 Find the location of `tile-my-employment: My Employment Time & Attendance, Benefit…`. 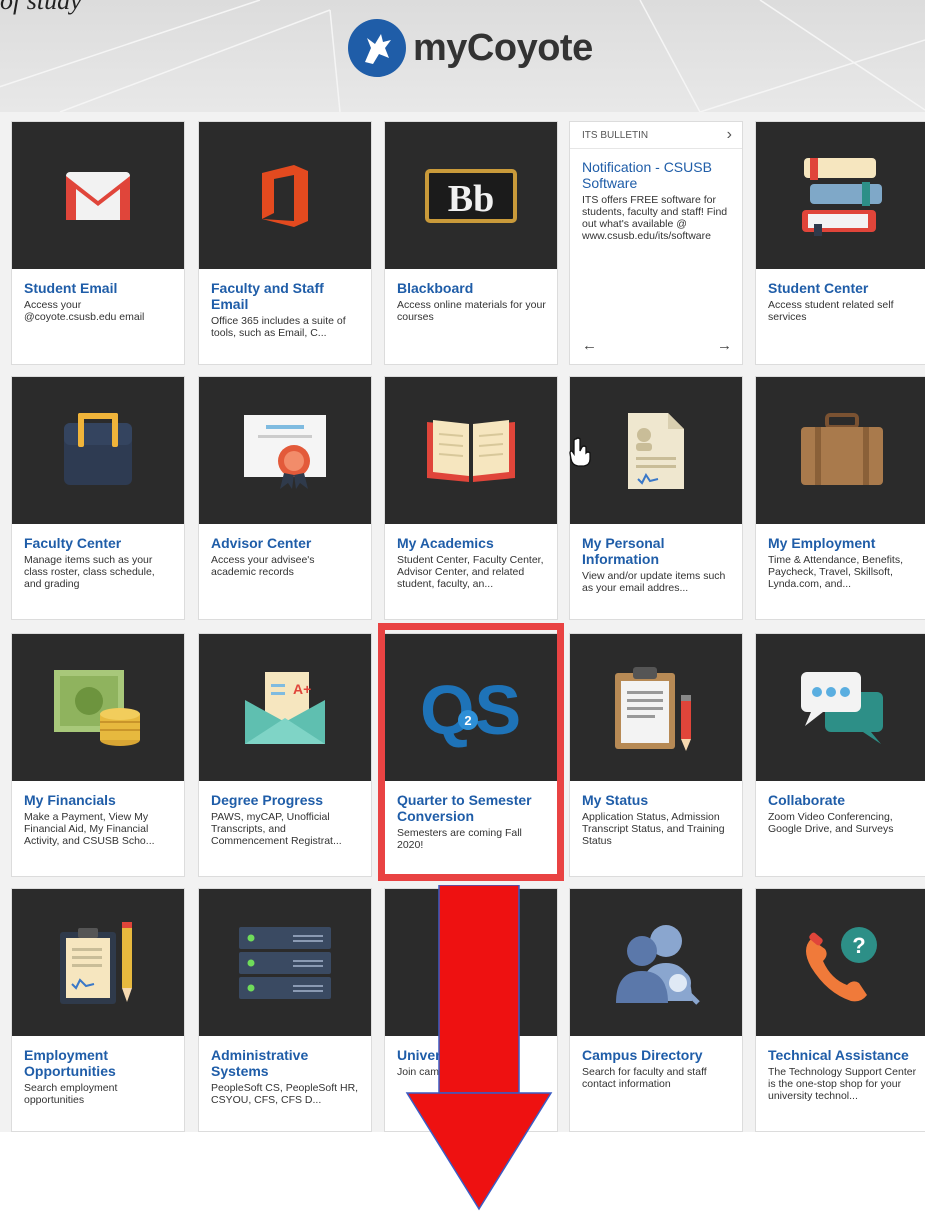

tile-my-employment: My Employment Time & Attendance, Benefit… is located at coordinates (840, 498).